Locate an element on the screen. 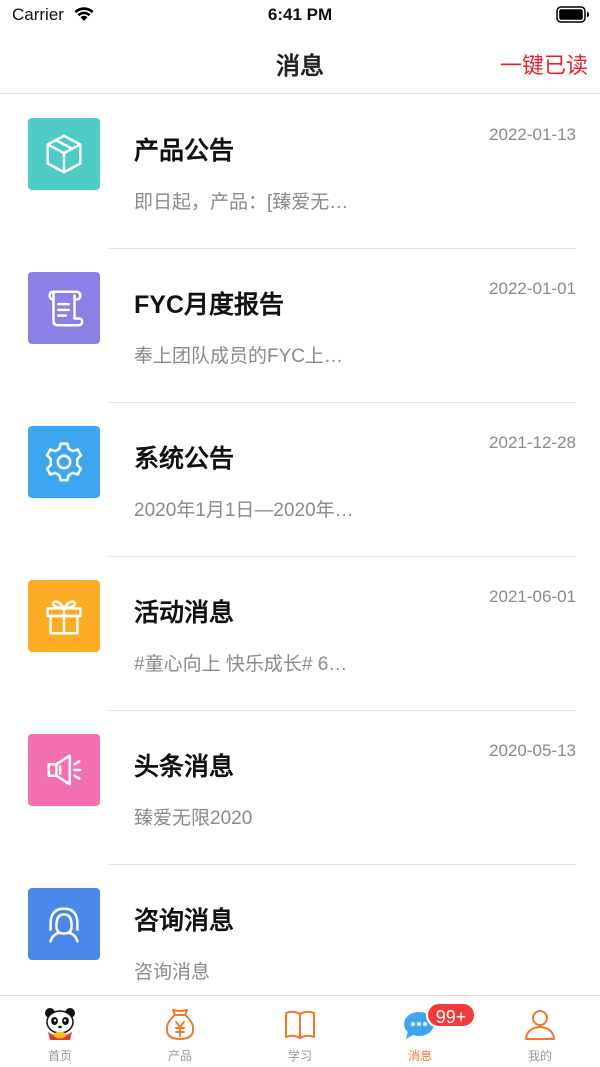 This screenshot has height=1067, width=600. status-bar: Carrier 6:41 PM is located at coordinates (300, 16).